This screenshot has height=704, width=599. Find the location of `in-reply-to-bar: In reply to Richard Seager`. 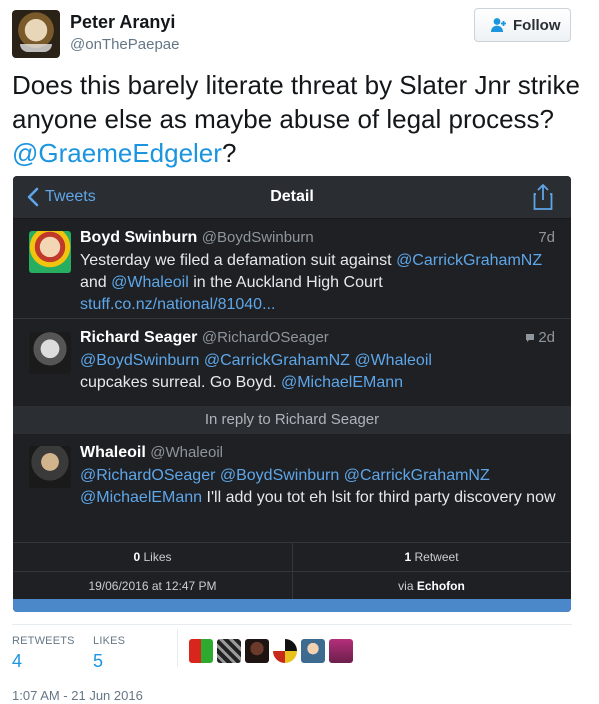

in-reply-to-bar: In reply to Richard Seager is located at coordinates (292, 420).